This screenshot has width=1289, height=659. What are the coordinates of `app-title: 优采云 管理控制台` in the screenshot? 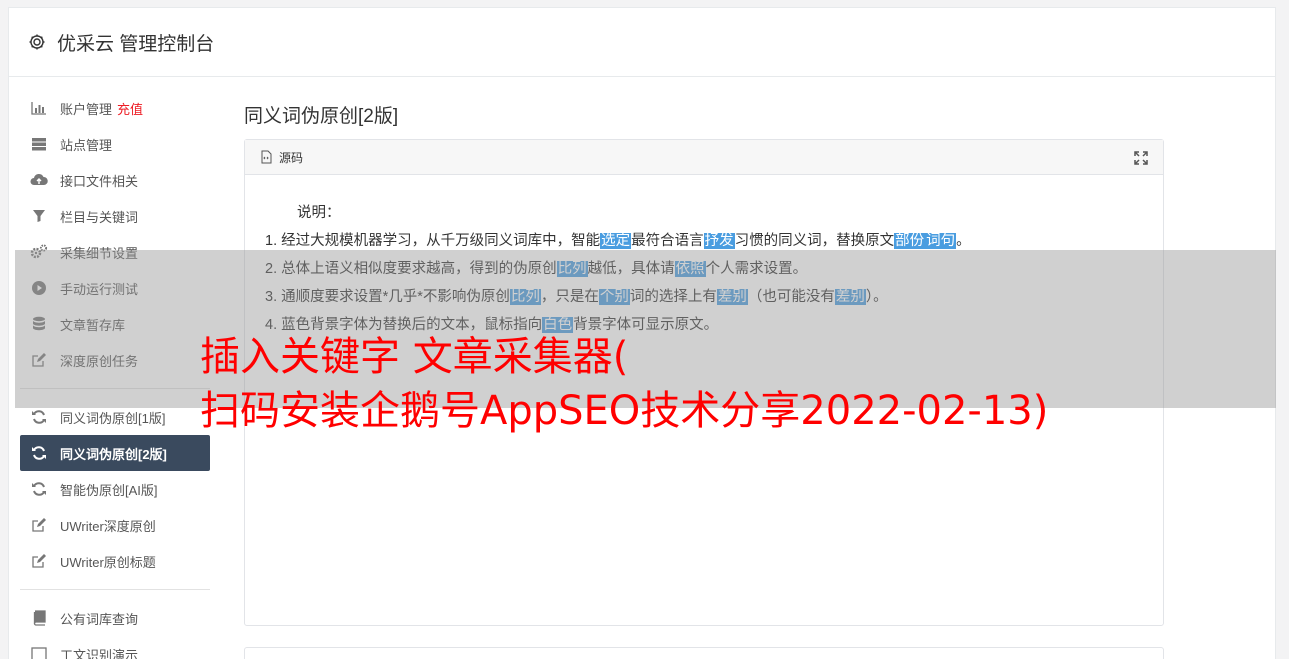 It's located at (136, 44).